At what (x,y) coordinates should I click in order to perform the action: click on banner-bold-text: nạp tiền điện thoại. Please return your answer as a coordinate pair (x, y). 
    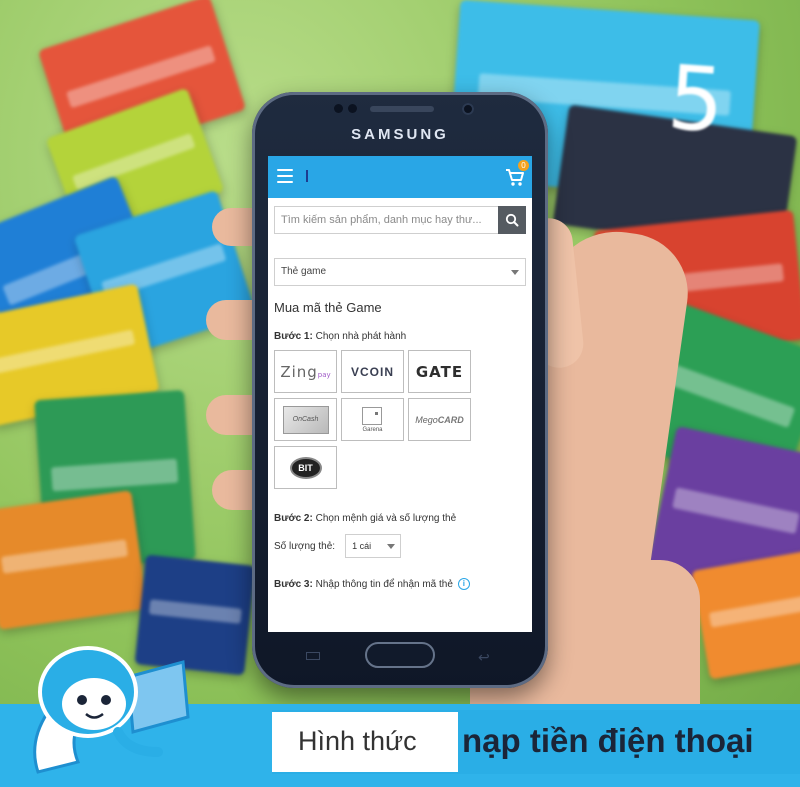
    Looking at the image, I should click on (608, 740).